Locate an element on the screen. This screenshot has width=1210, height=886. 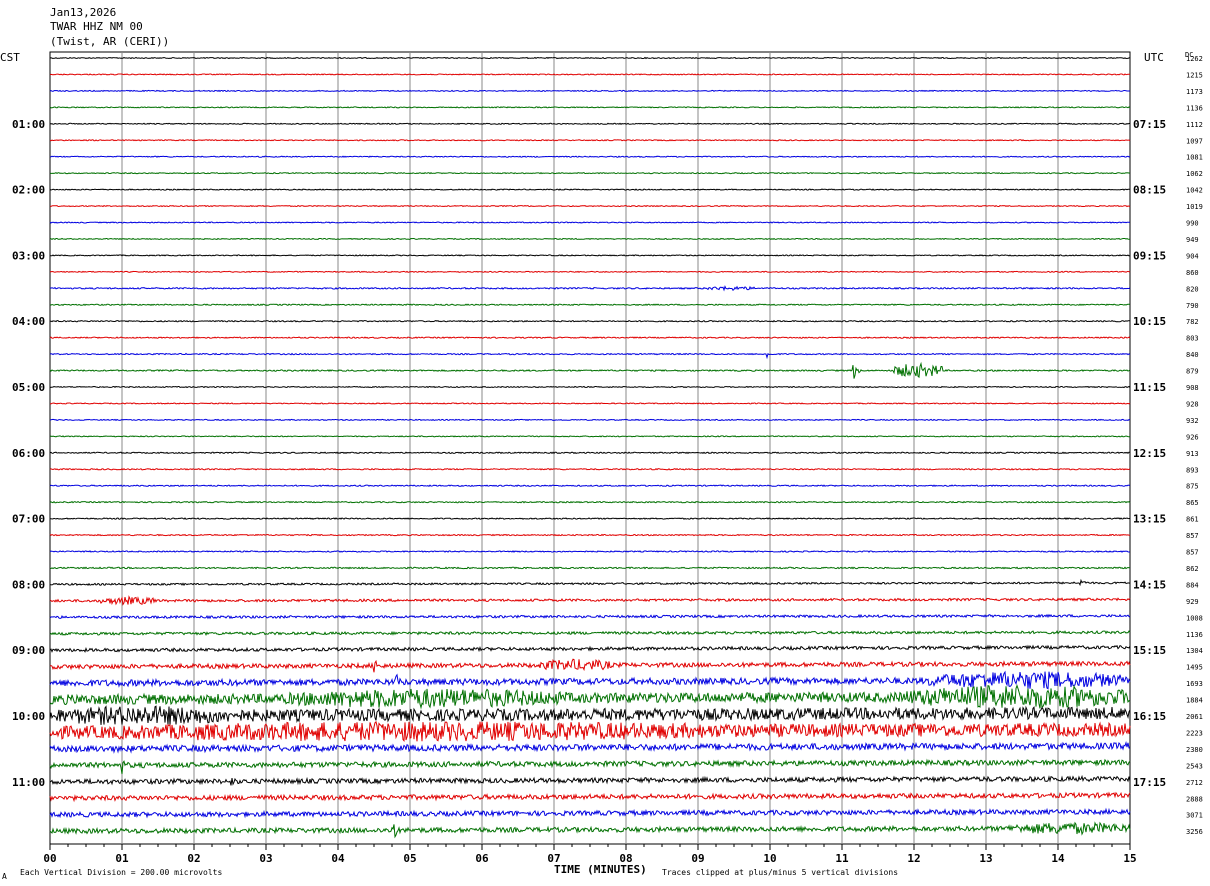
dc-offset-label: 3071 is located at coordinates (1194, 816).